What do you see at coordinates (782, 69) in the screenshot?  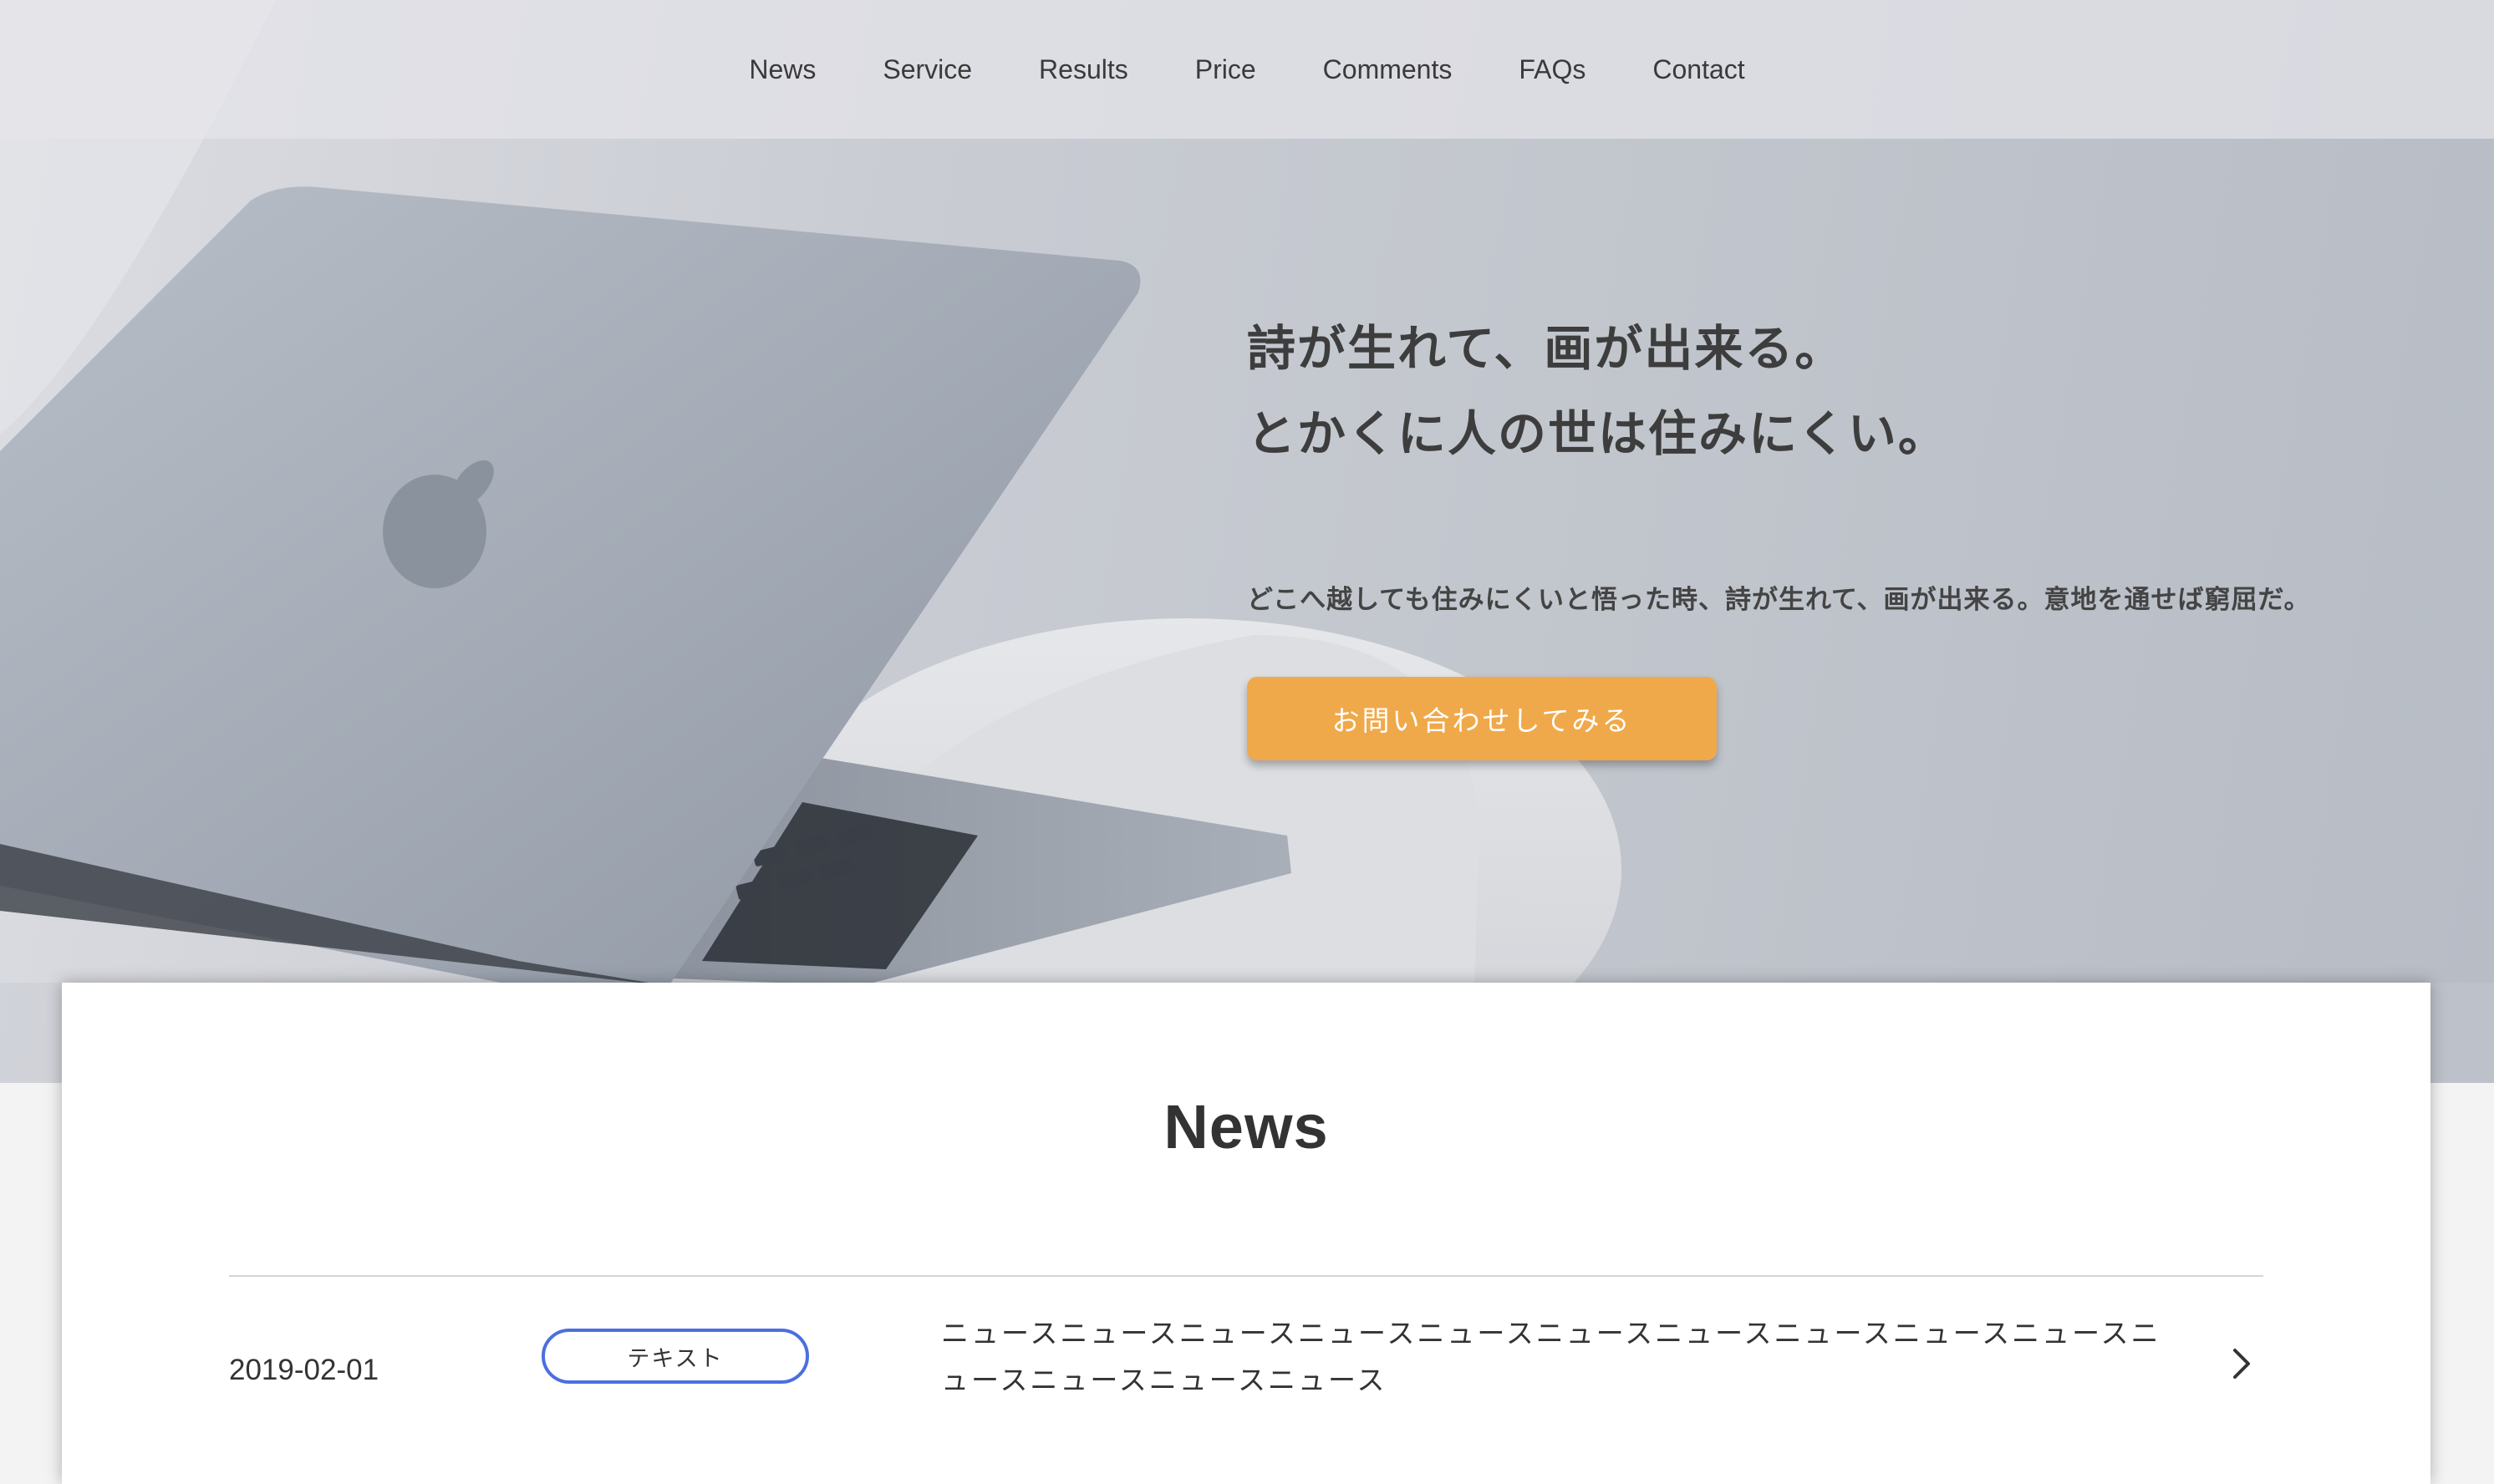 I see `nav-item-news: News` at bounding box center [782, 69].